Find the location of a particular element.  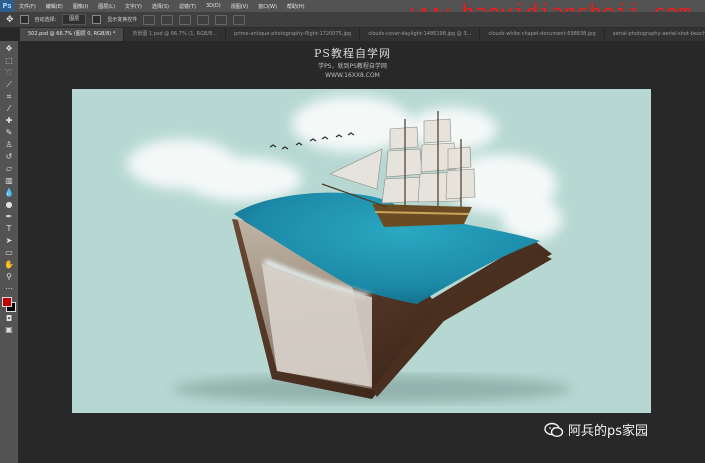

wechat-icon is located at coordinates (554, 429).